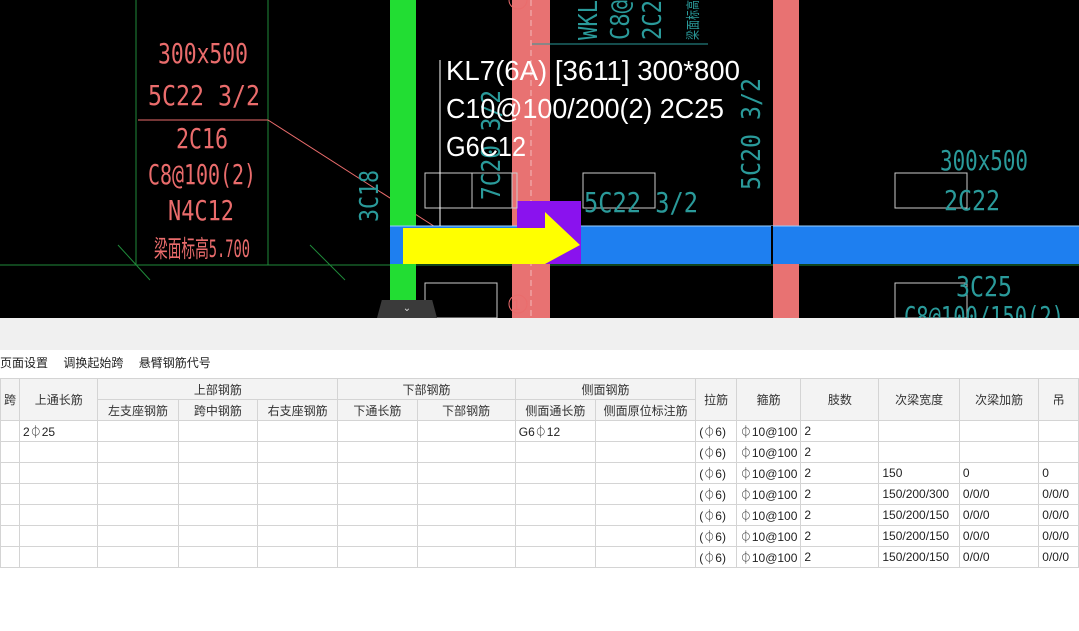 This screenshot has width=1079, height=631. Describe the element at coordinates (919, 473) in the screenshot. I see `secondary-width-cell: 150` at that location.